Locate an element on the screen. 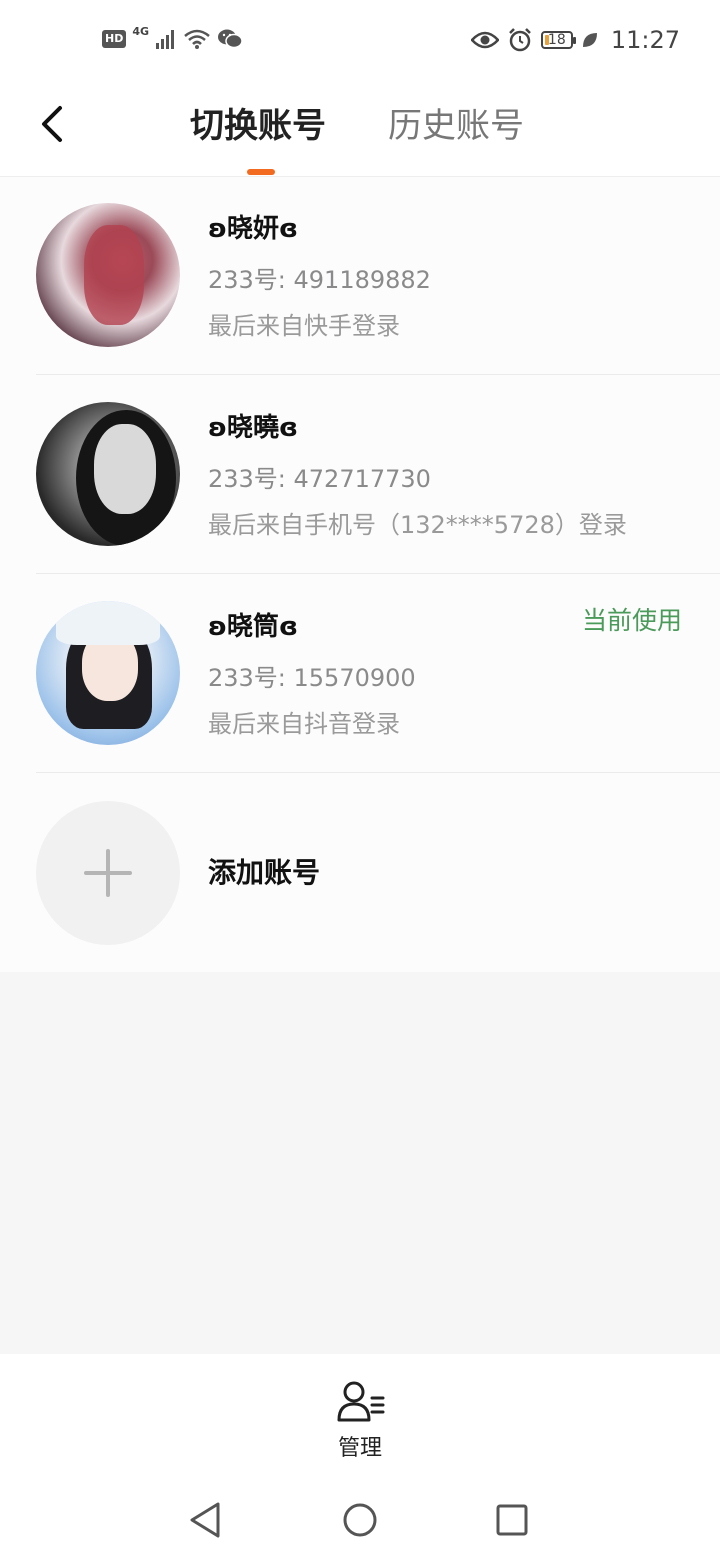 Image resolution: width=720 pixels, height=1560 pixels. battery-level: 18 is located at coordinates (556, 40).